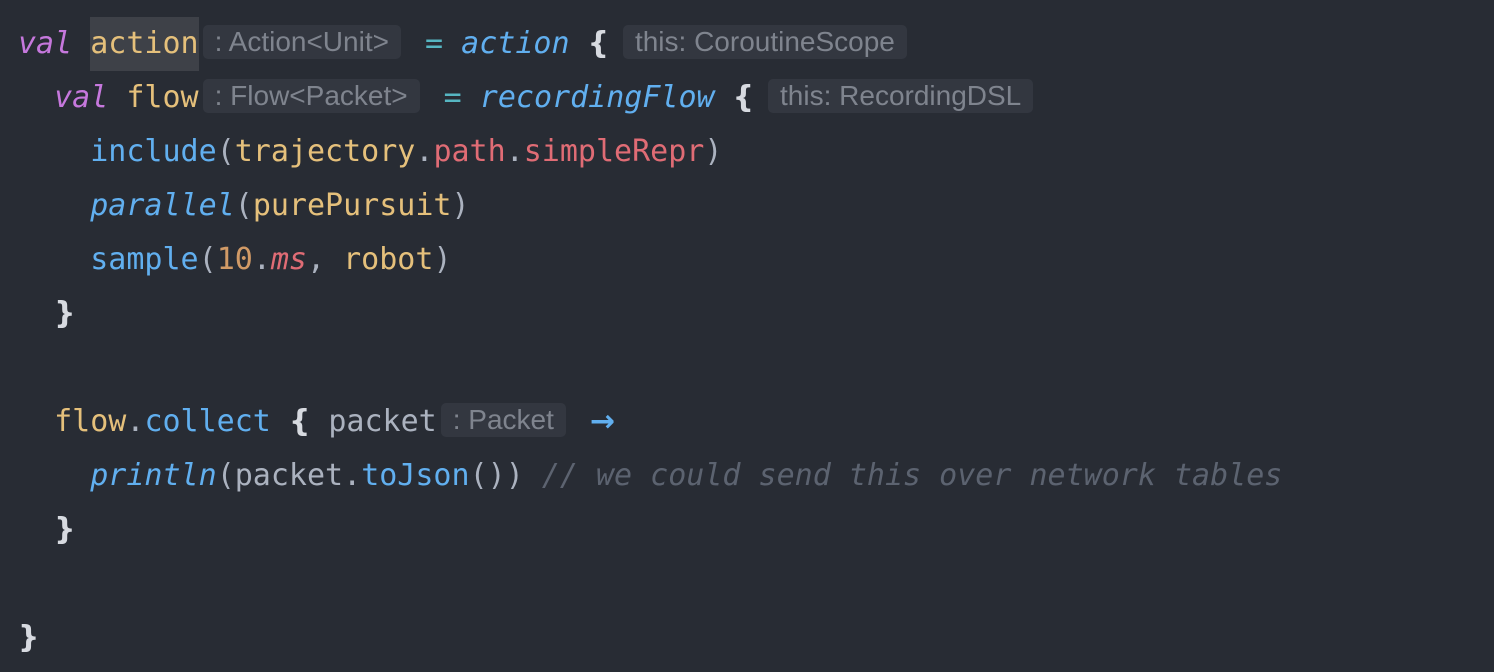  I want to click on code-line-5: sample(10.ms, robot), so click(235, 260).